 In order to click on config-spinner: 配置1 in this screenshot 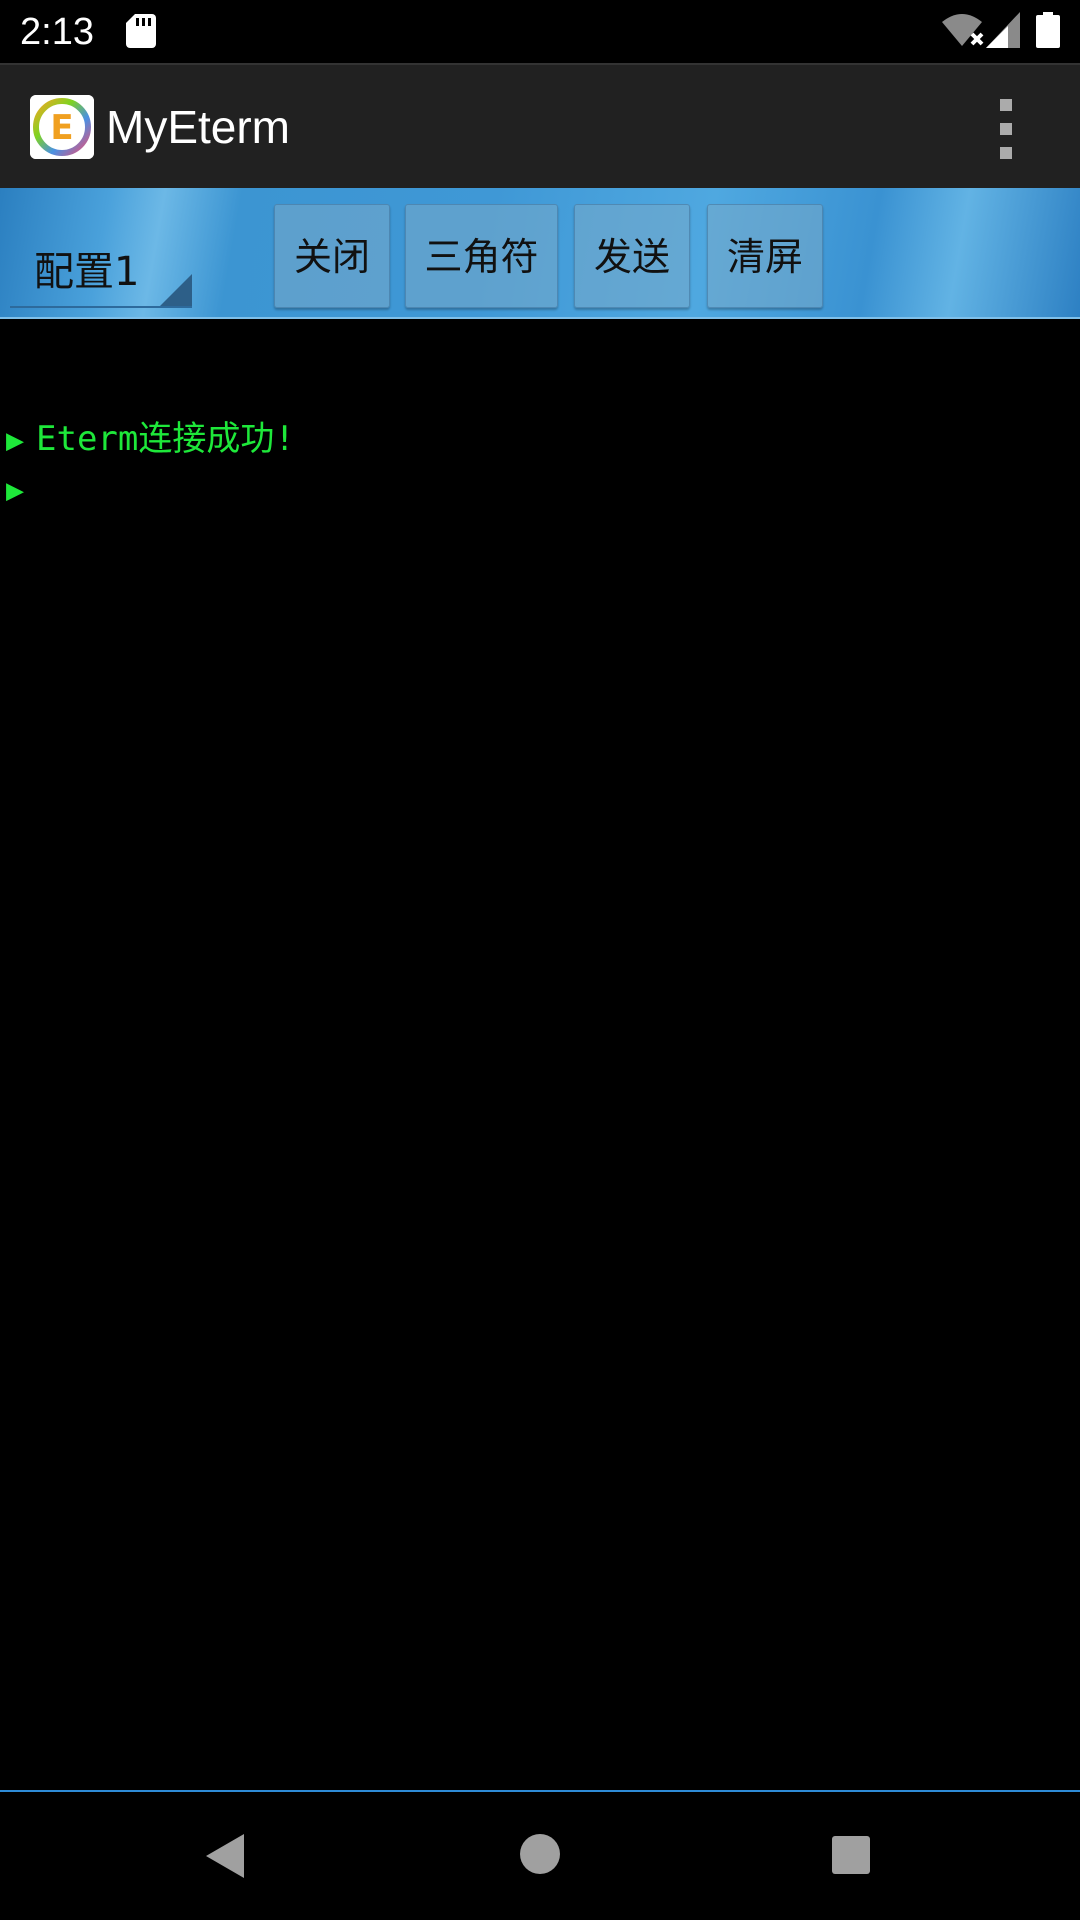, I will do `click(101, 273)`.